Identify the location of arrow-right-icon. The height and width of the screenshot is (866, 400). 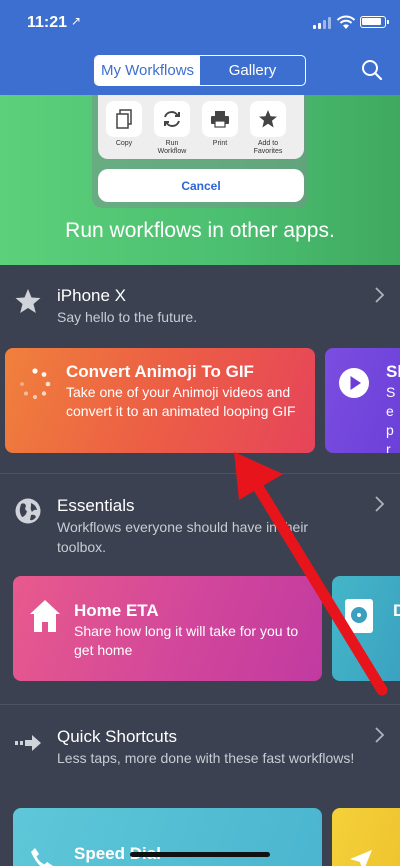
(28, 743).